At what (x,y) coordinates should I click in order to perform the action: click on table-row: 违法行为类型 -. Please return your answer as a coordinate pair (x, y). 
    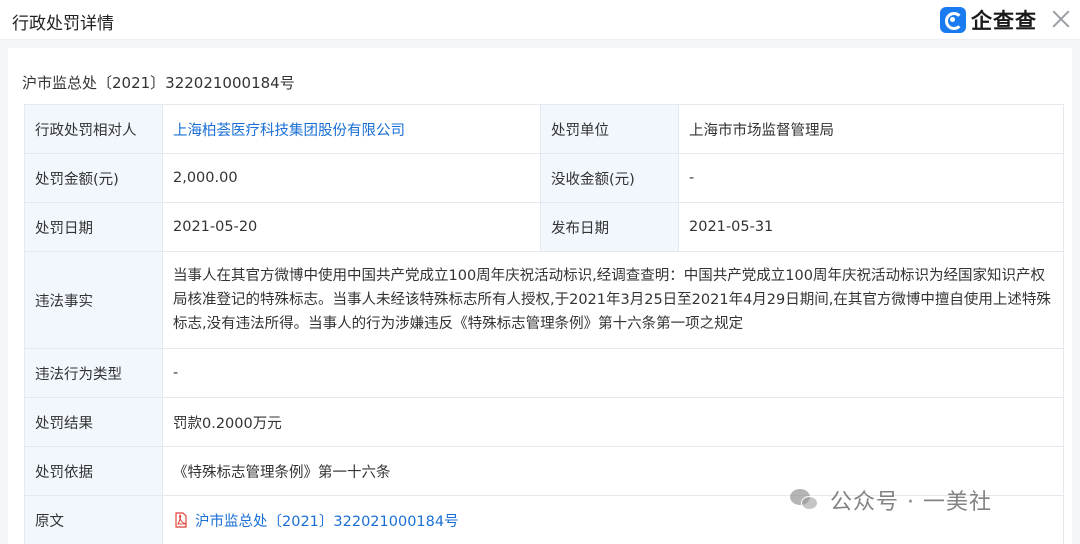
    Looking at the image, I should click on (544, 373).